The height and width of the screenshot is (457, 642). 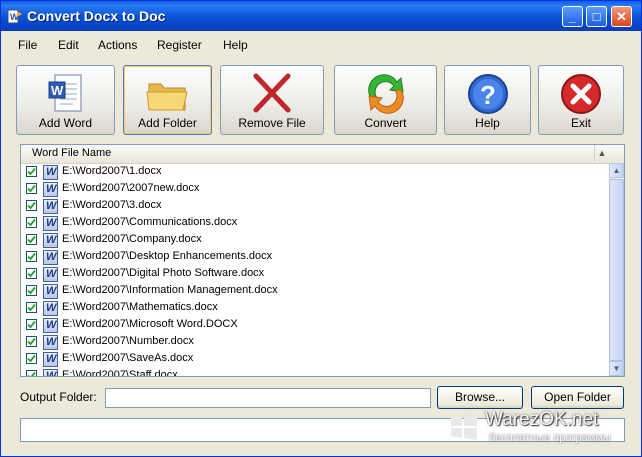 What do you see at coordinates (601, 153) in the screenshot?
I see `sort-arrow-icon: ▲` at bounding box center [601, 153].